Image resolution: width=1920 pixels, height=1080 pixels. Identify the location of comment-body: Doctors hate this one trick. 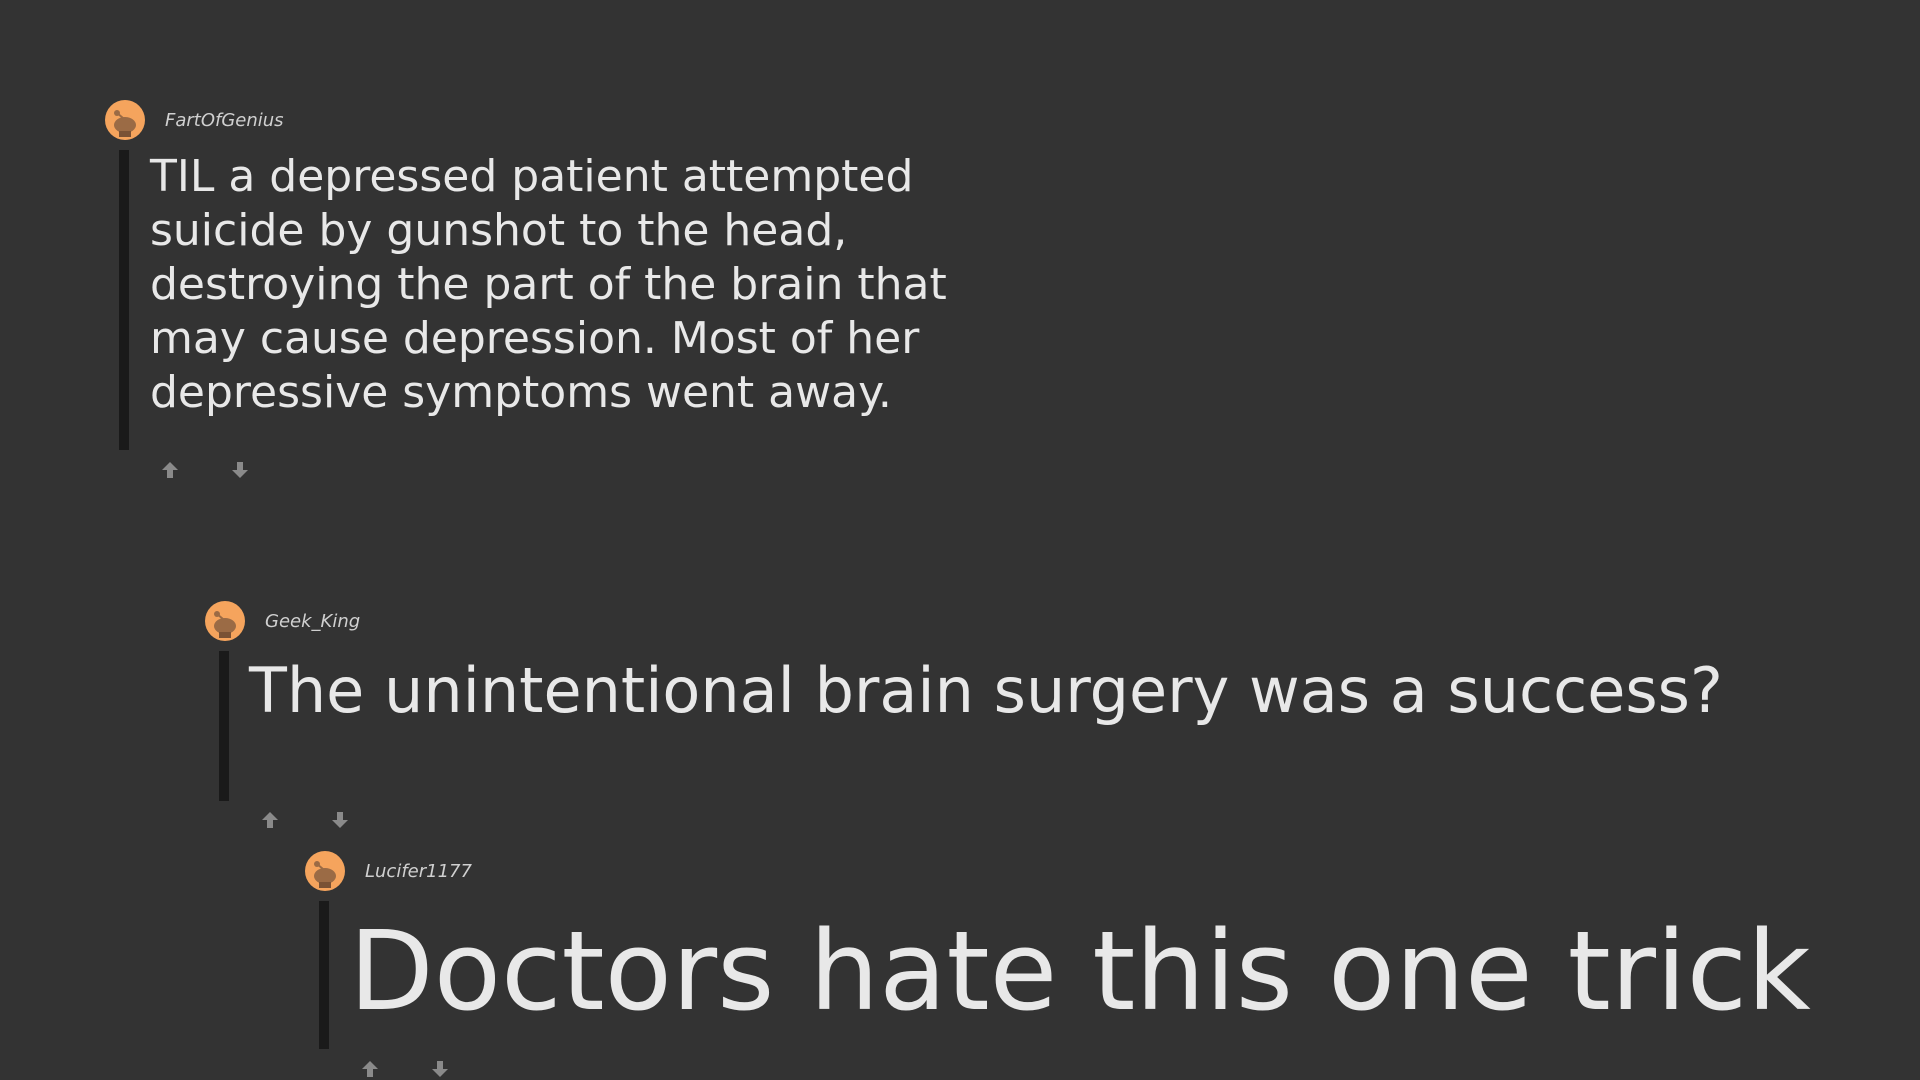
(1080, 971).